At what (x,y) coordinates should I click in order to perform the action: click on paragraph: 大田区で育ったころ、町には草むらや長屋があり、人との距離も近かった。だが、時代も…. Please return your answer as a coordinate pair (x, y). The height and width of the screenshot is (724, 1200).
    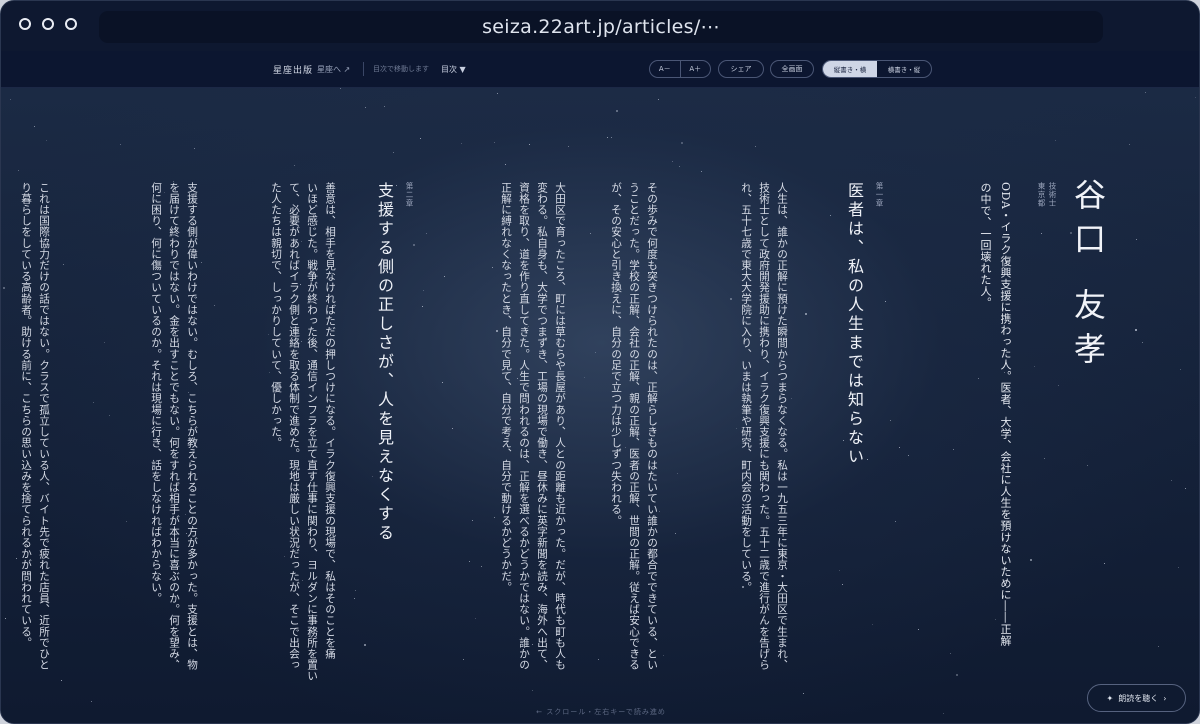
    Looking at the image, I should click on (533, 426).